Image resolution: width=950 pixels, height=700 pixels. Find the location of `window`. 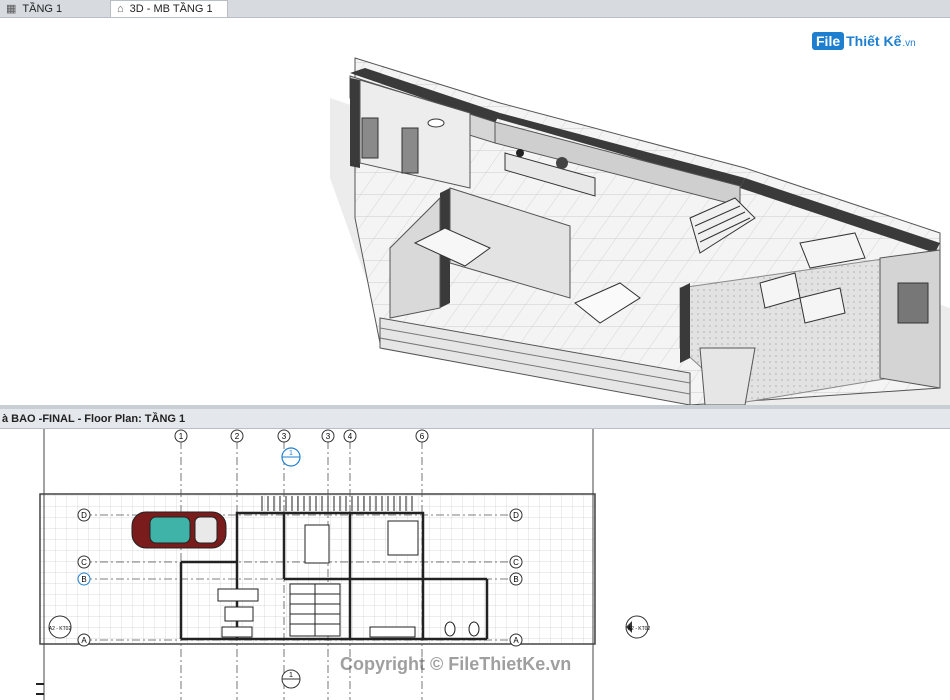

window is located at coordinates (913, 303).